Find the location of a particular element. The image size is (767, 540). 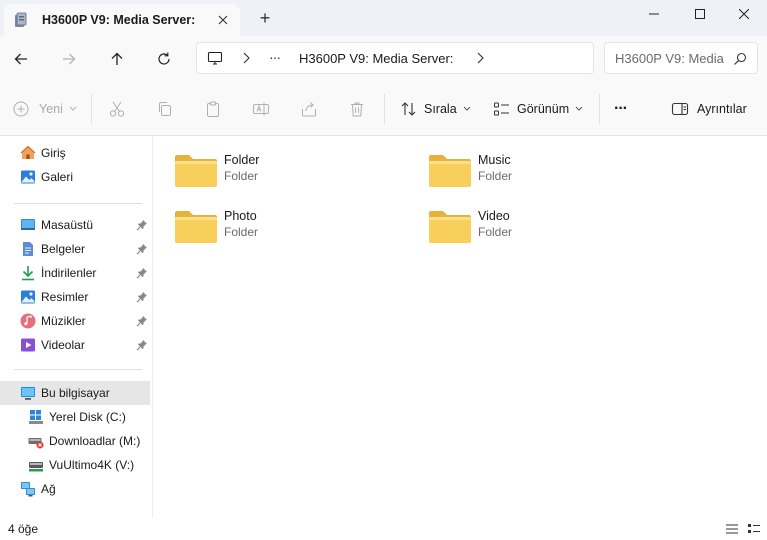

sidebar-item-label: Bu bilgisayar is located at coordinates (75, 393).